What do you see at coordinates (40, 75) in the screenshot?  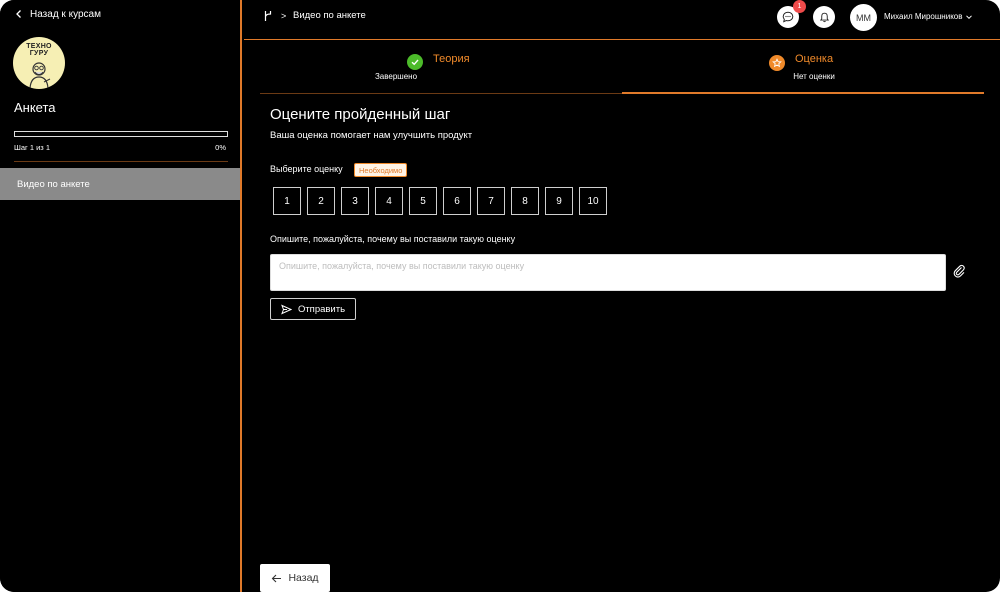 I see `mascot-icon` at bounding box center [40, 75].